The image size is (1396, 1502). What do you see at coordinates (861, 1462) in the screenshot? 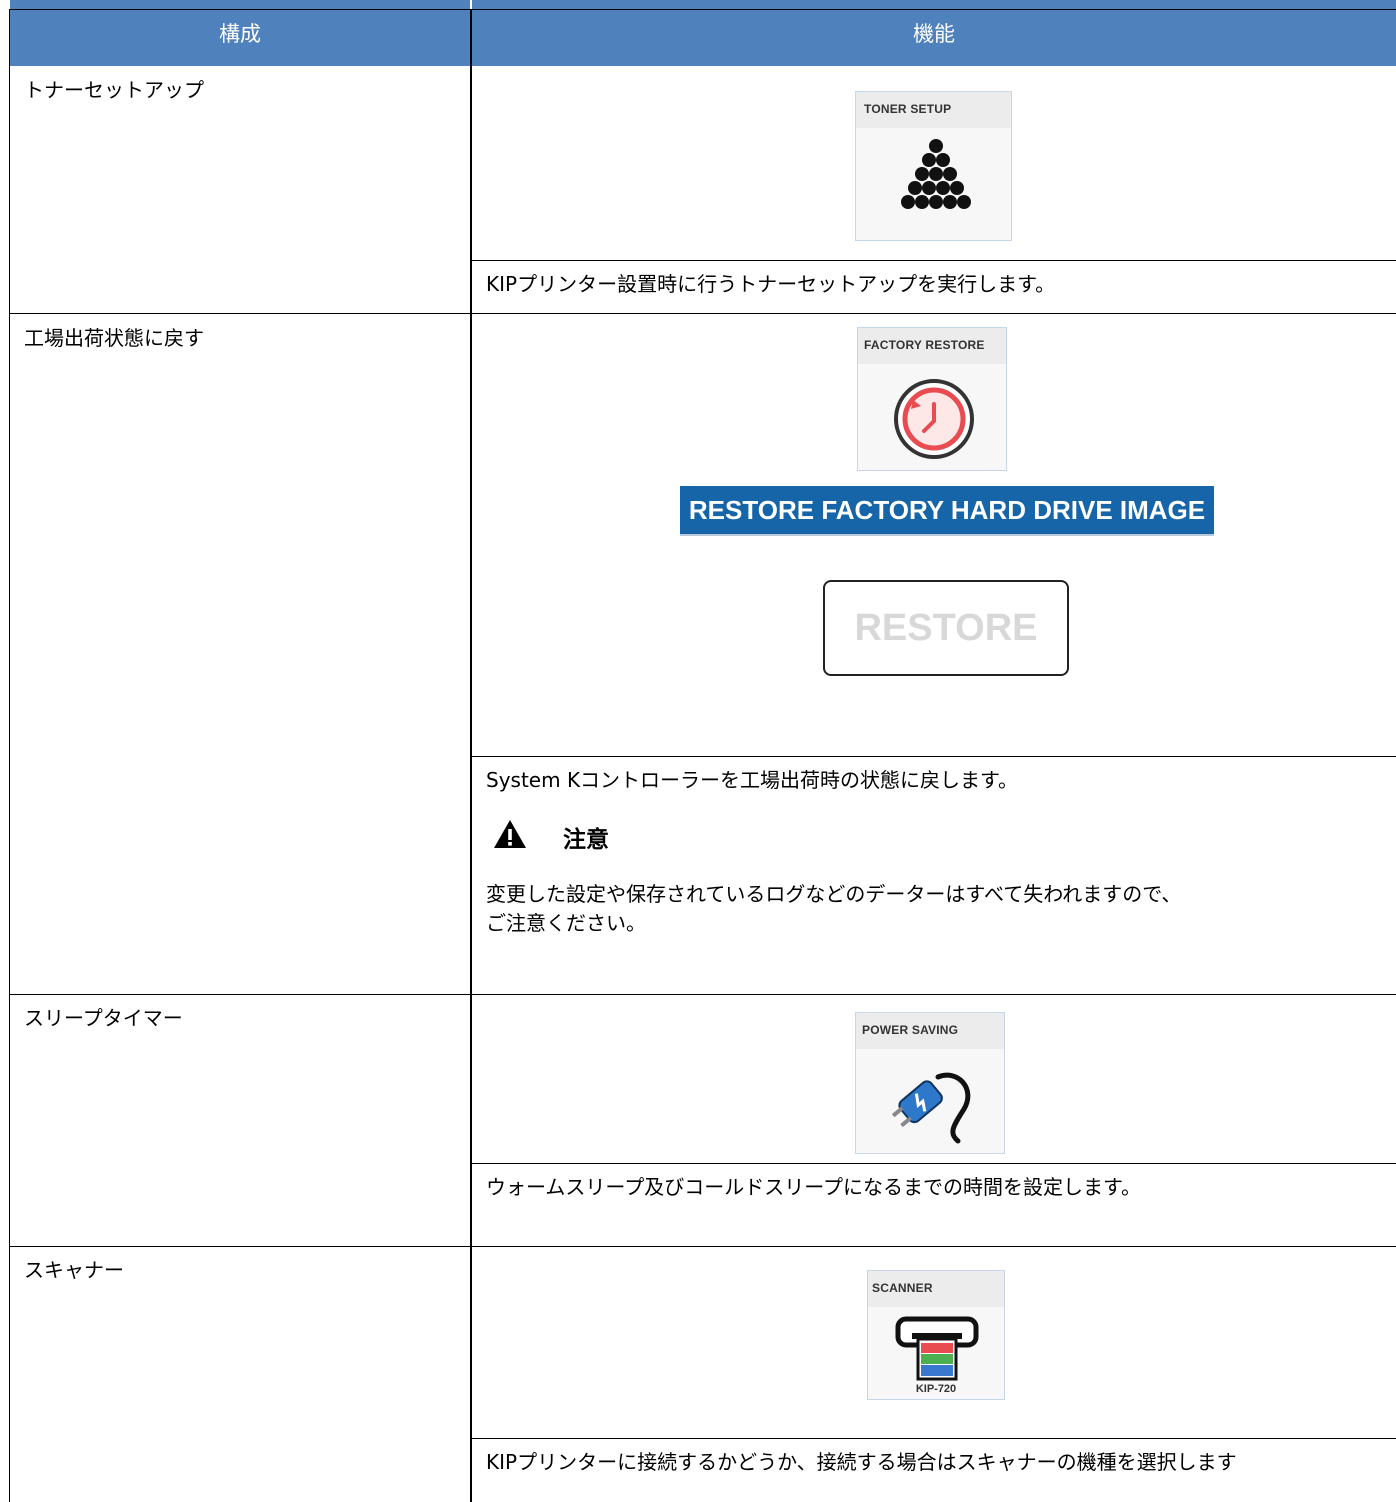
I see `row-description-scanner: KIPプリンターに接続するかどうか、接続する場合はスキャナーの機種を選択します` at bounding box center [861, 1462].